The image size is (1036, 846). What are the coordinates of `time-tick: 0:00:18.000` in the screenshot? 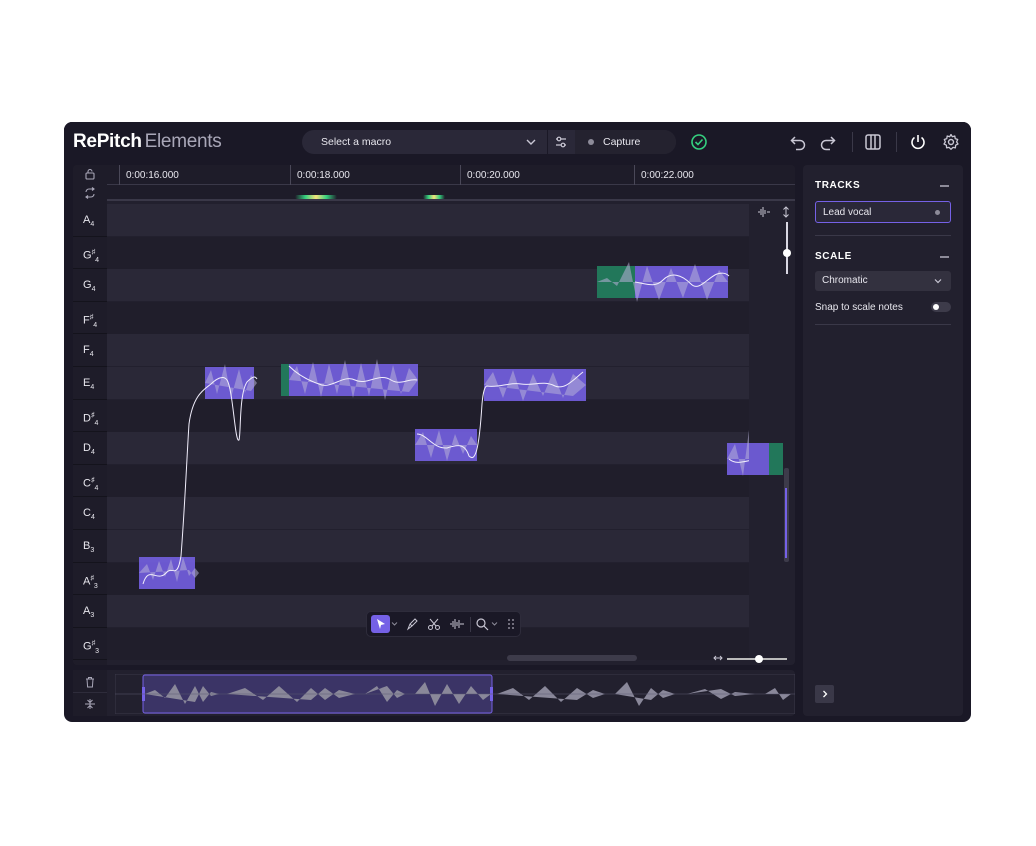 It's located at (320, 175).